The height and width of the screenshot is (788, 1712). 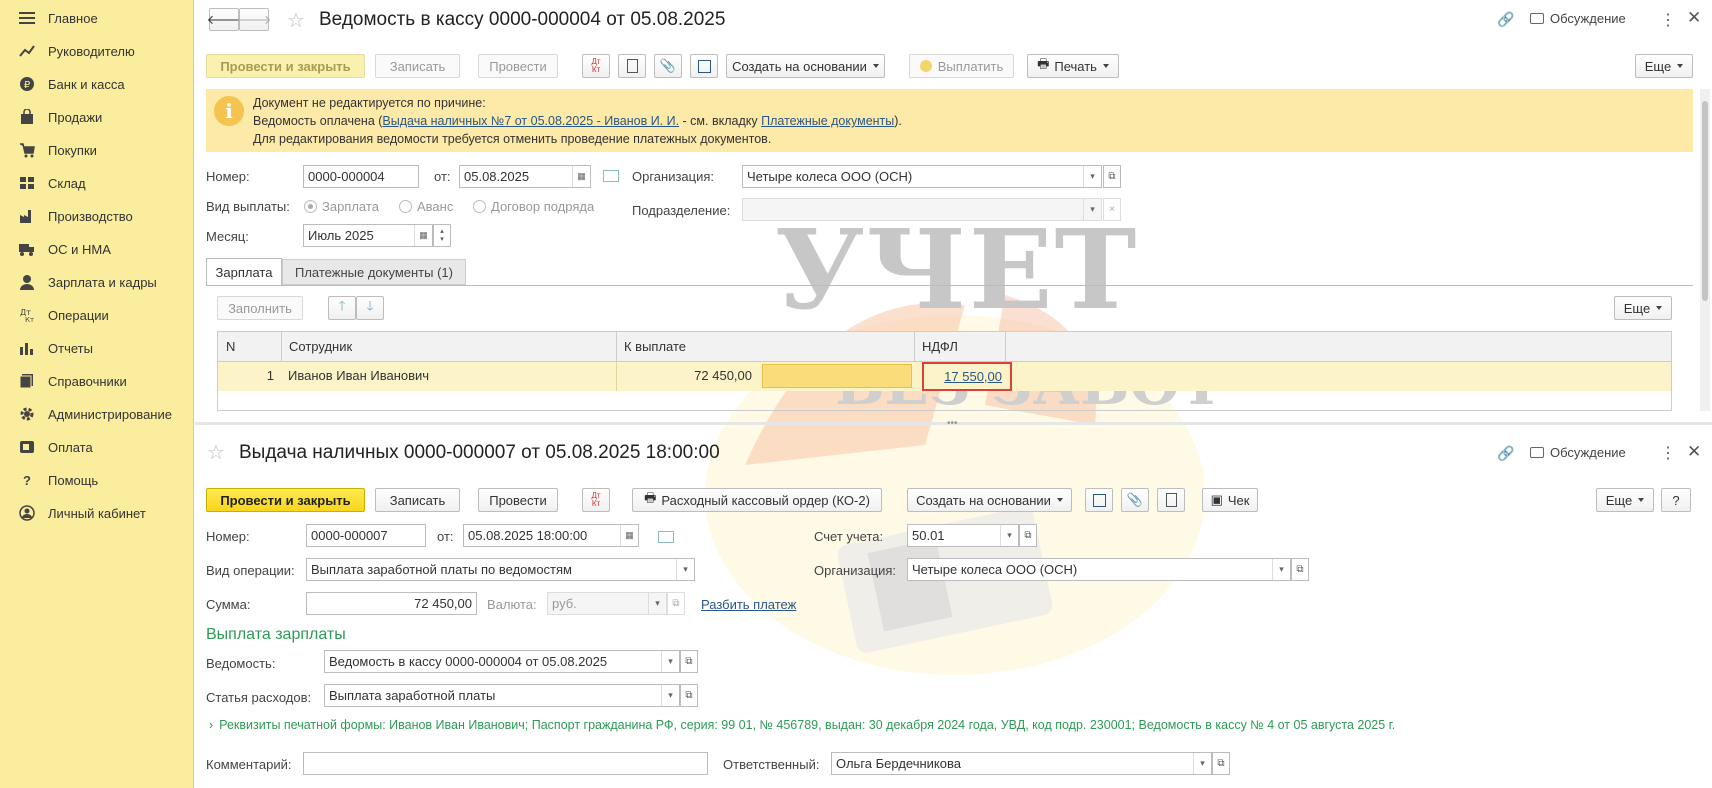 I want to click on sidebar-item-assets: ОС и НМА, so click(x=97, y=249).